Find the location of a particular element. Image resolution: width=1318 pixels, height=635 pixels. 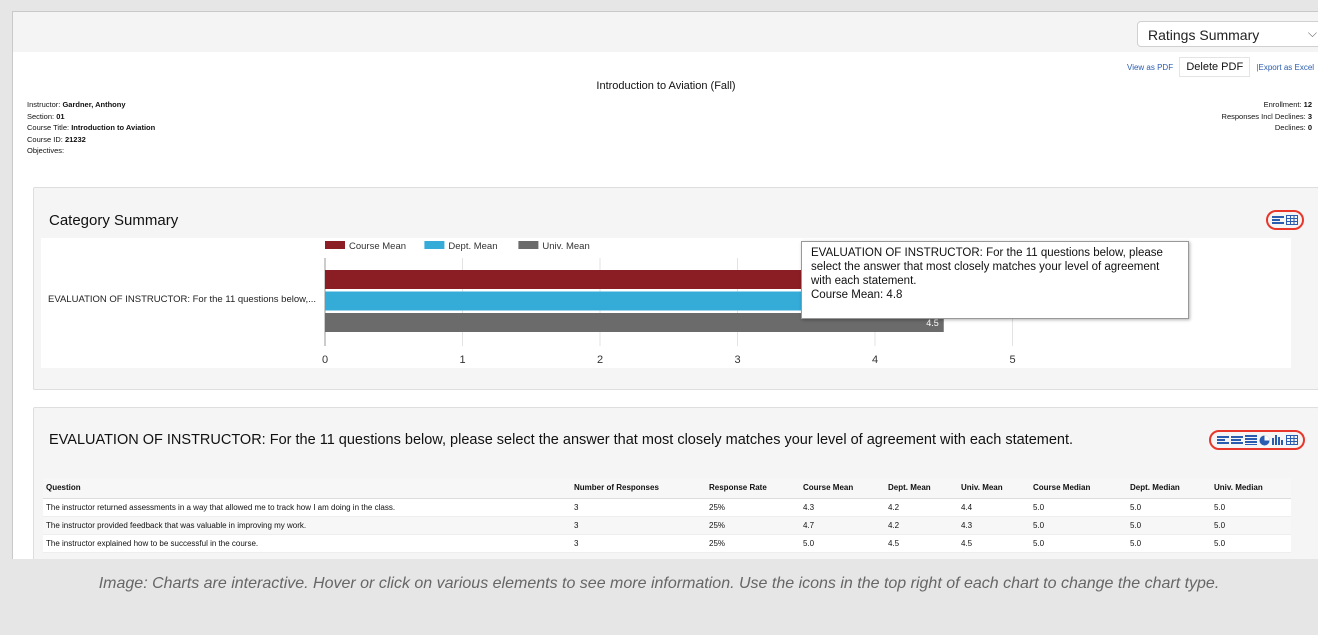

info-objectives: Objectives: is located at coordinates (46, 150).